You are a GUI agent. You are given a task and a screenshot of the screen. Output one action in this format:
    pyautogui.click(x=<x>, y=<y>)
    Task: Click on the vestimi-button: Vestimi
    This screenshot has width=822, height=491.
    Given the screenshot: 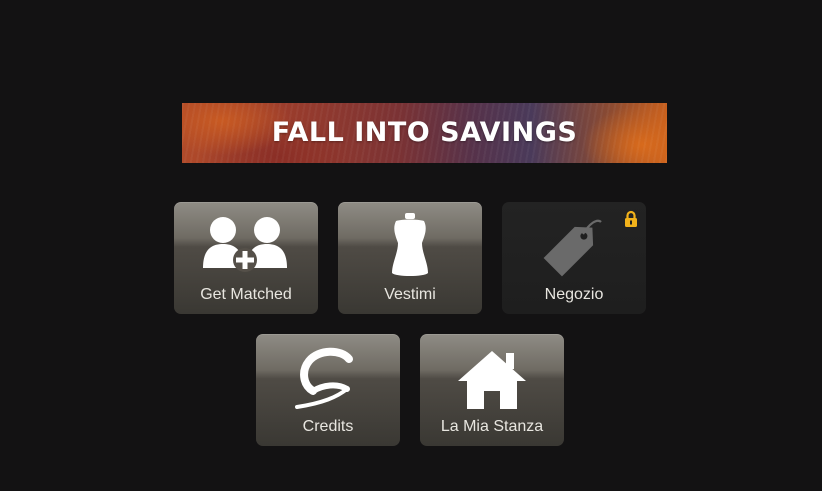 What is the action you would take?
    pyautogui.click(x=410, y=258)
    